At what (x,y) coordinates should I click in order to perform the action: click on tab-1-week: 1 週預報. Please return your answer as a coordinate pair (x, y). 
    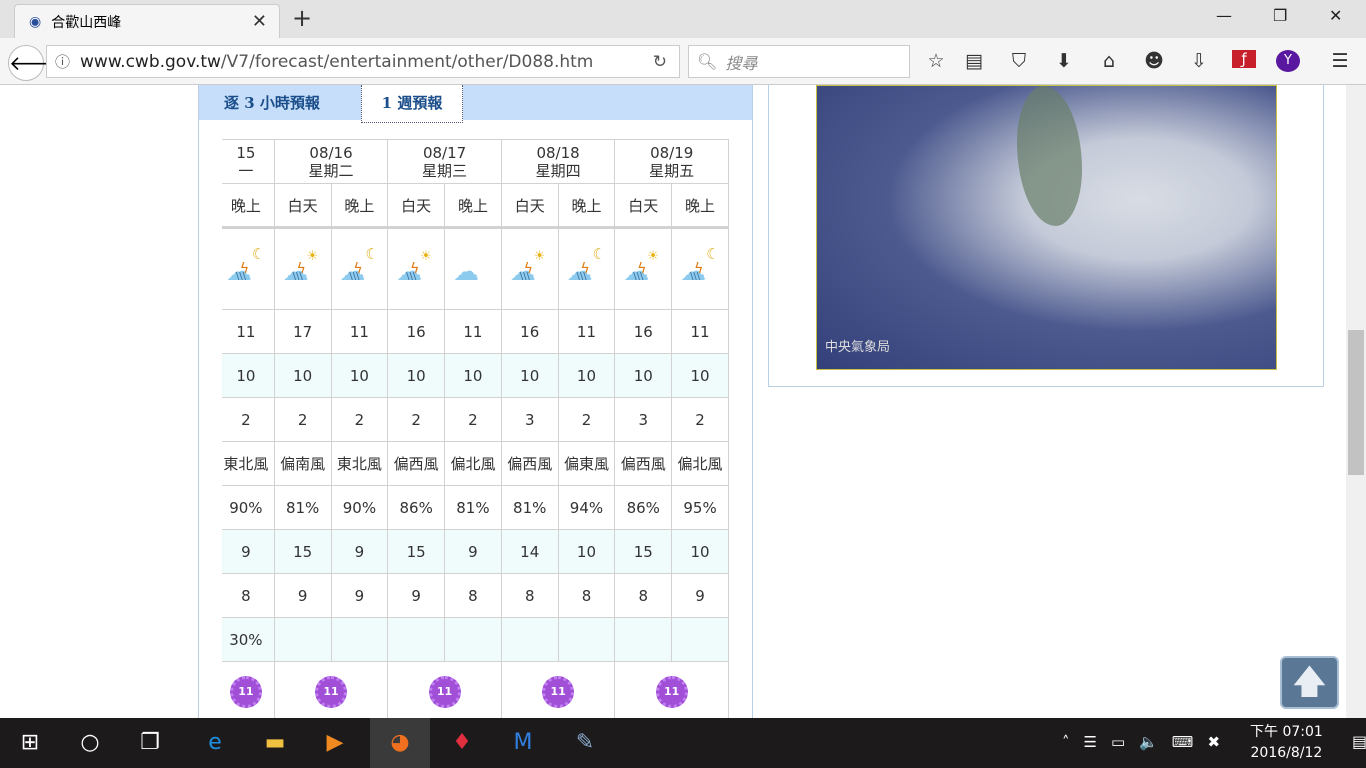
    Looking at the image, I should click on (412, 104).